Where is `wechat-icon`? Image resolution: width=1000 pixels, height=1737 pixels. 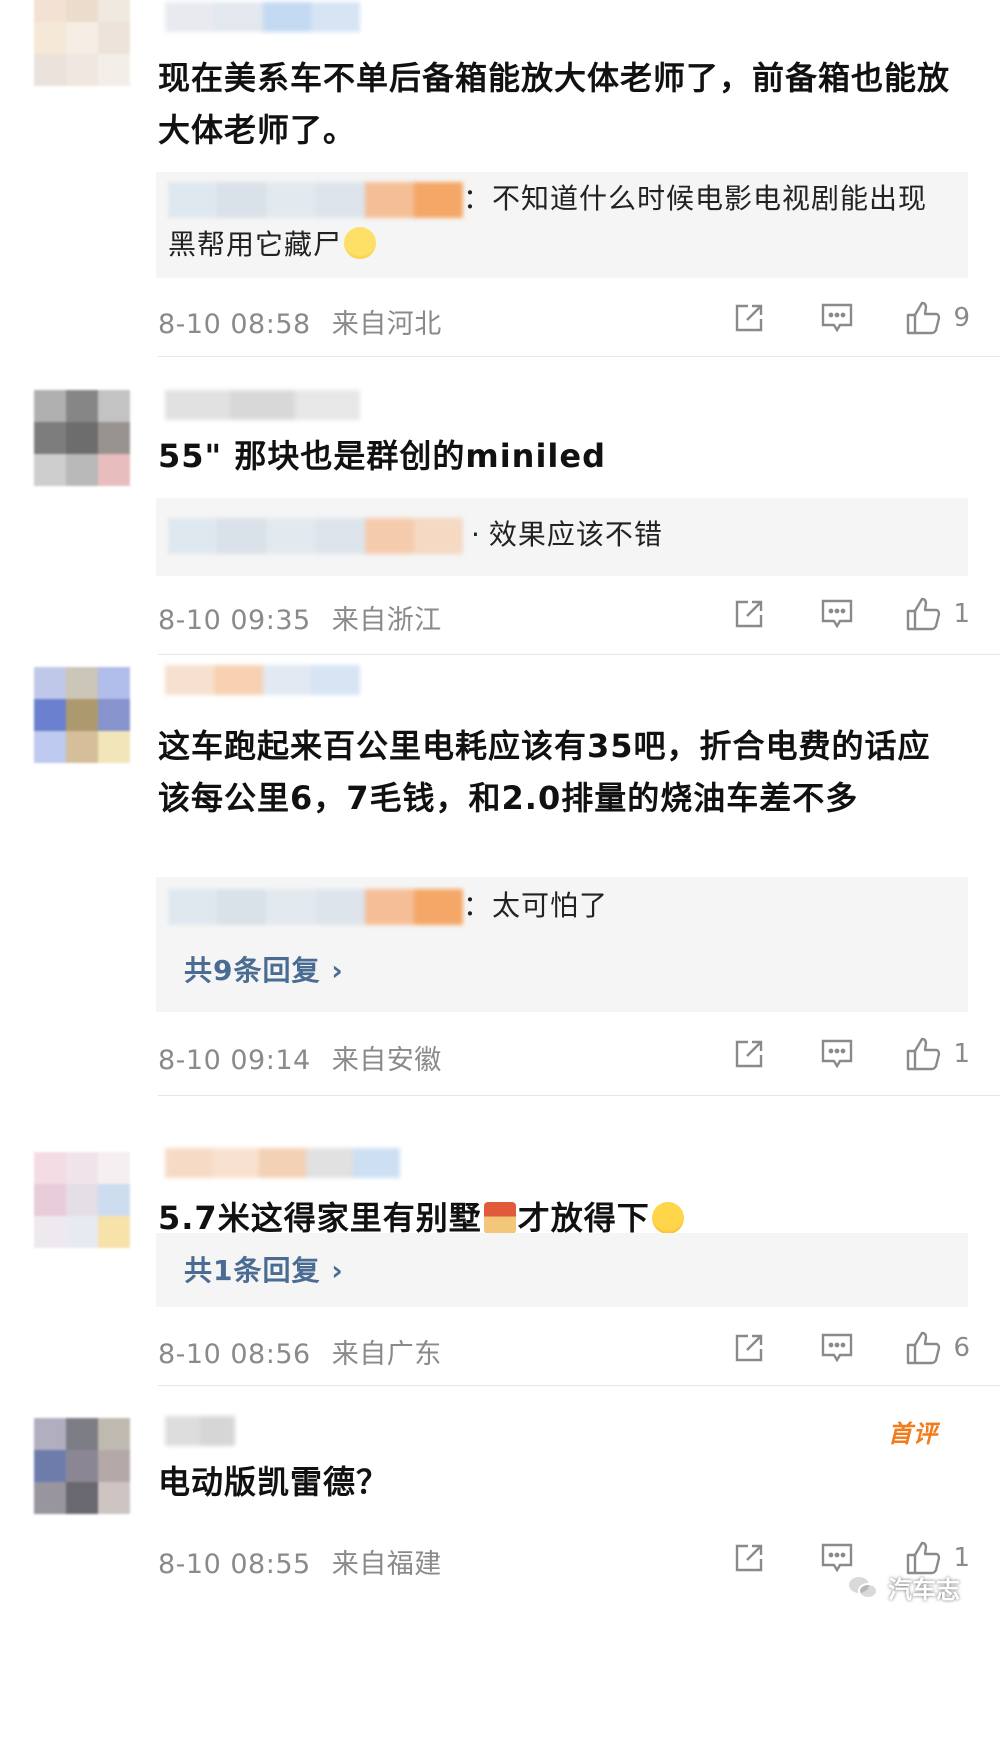
wechat-icon is located at coordinates (862, 1586).